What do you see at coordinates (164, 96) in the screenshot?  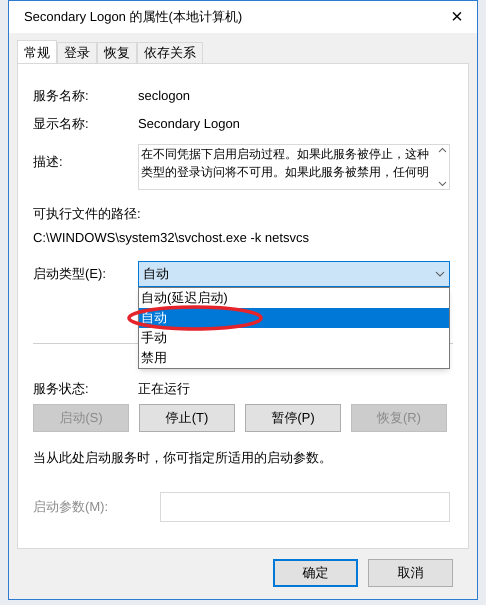 I see `field-value: seclogon` at bounding box center [164, 96].